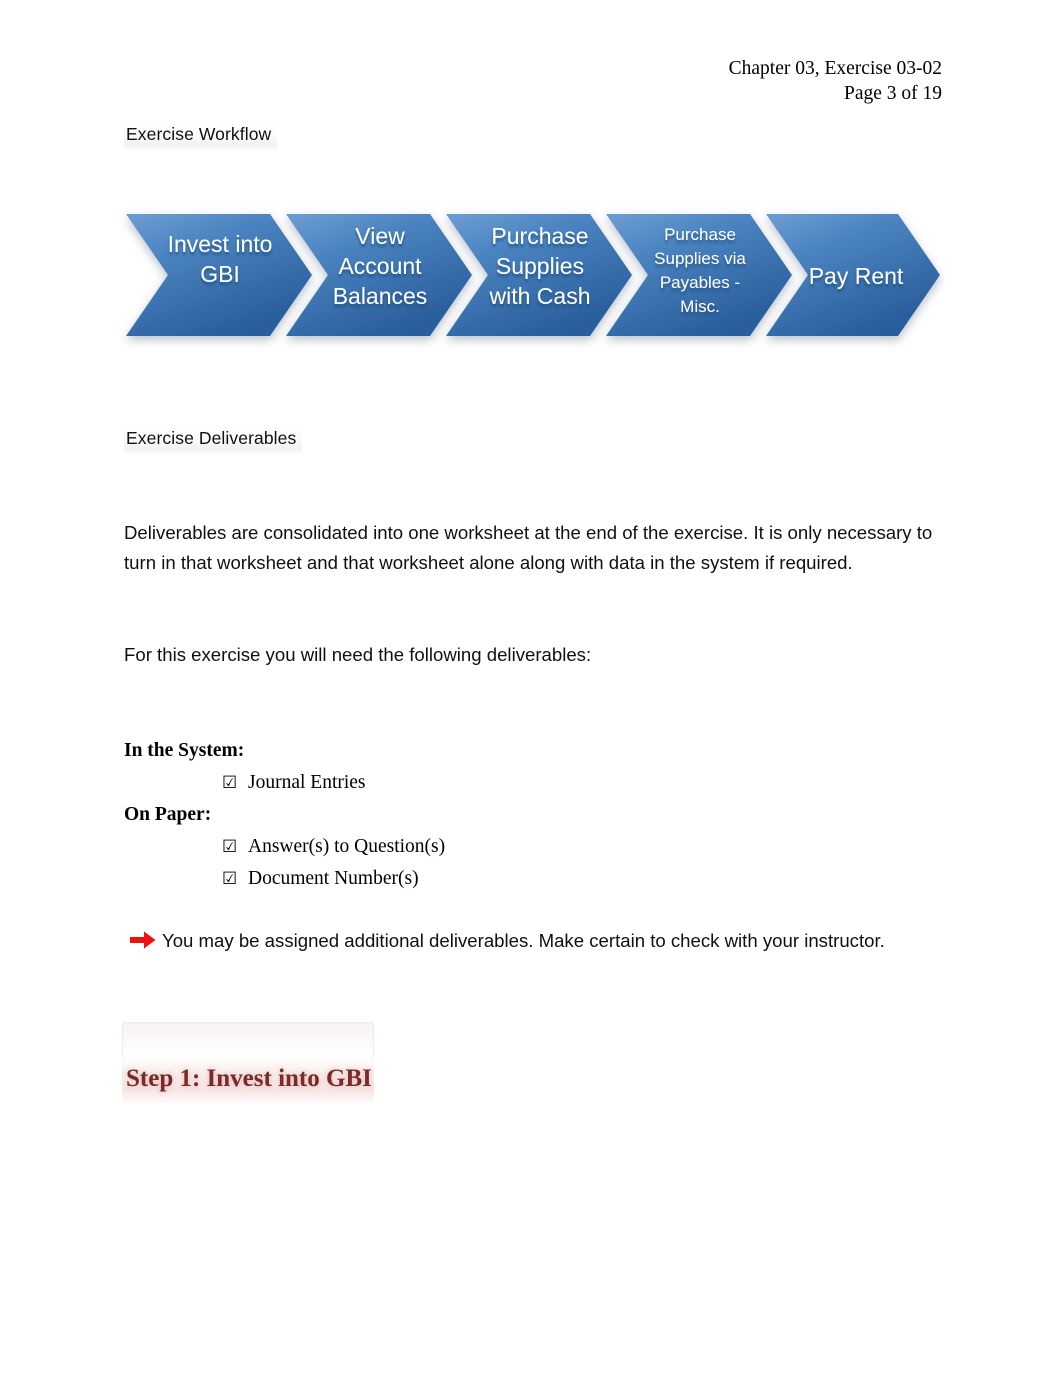  I want to click on list-item-label: Answer(s) to Question(s), so click(347, 846).